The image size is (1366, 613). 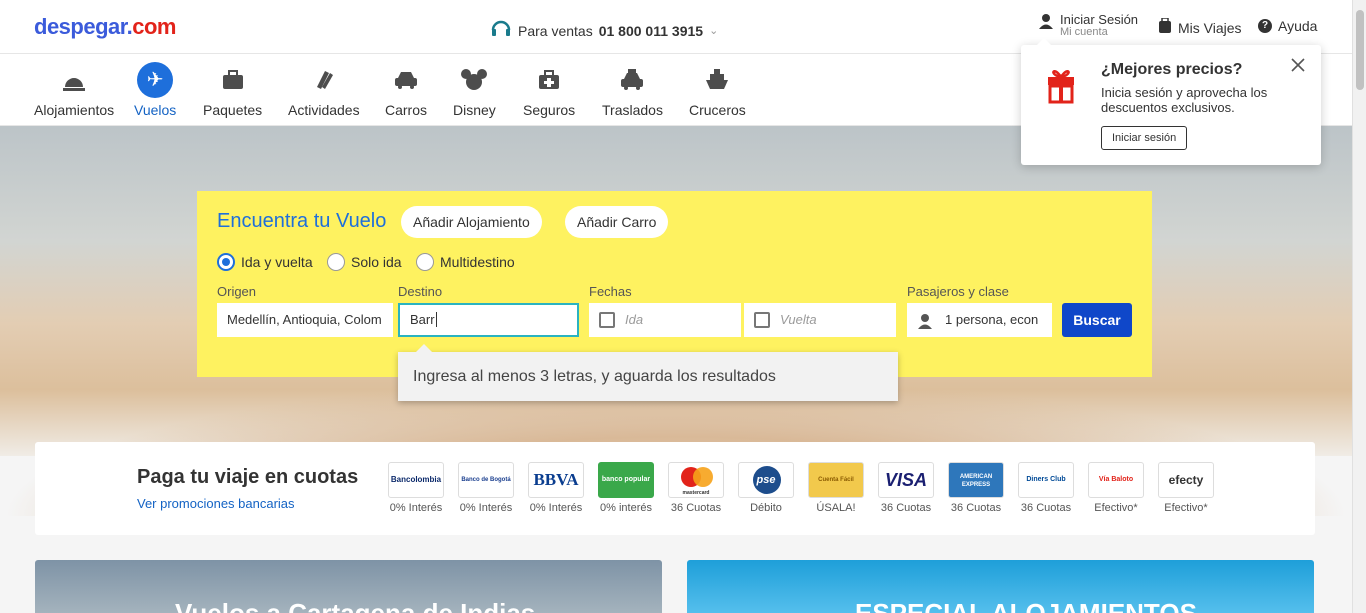 What do you see at coordinates (1097, 320) in the screenshot?
I see `search-button: Buscar` at bounding box center [1097, 320].